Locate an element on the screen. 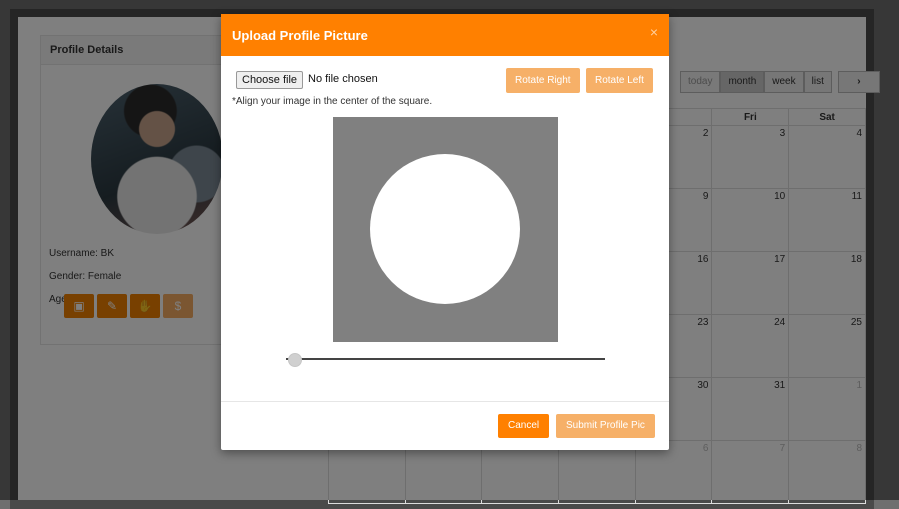 Image resolution: width=899 pixels, height=509 pixels. modal-header: Upload Profile Picture × is located at coordinates (445, 35).